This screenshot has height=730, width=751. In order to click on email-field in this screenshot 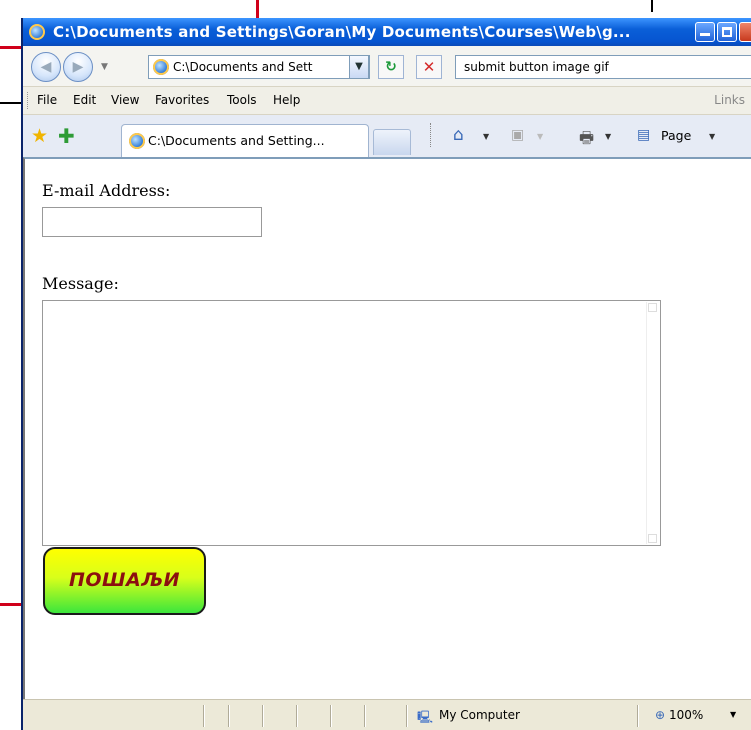, I will do `click(152, 222)`.